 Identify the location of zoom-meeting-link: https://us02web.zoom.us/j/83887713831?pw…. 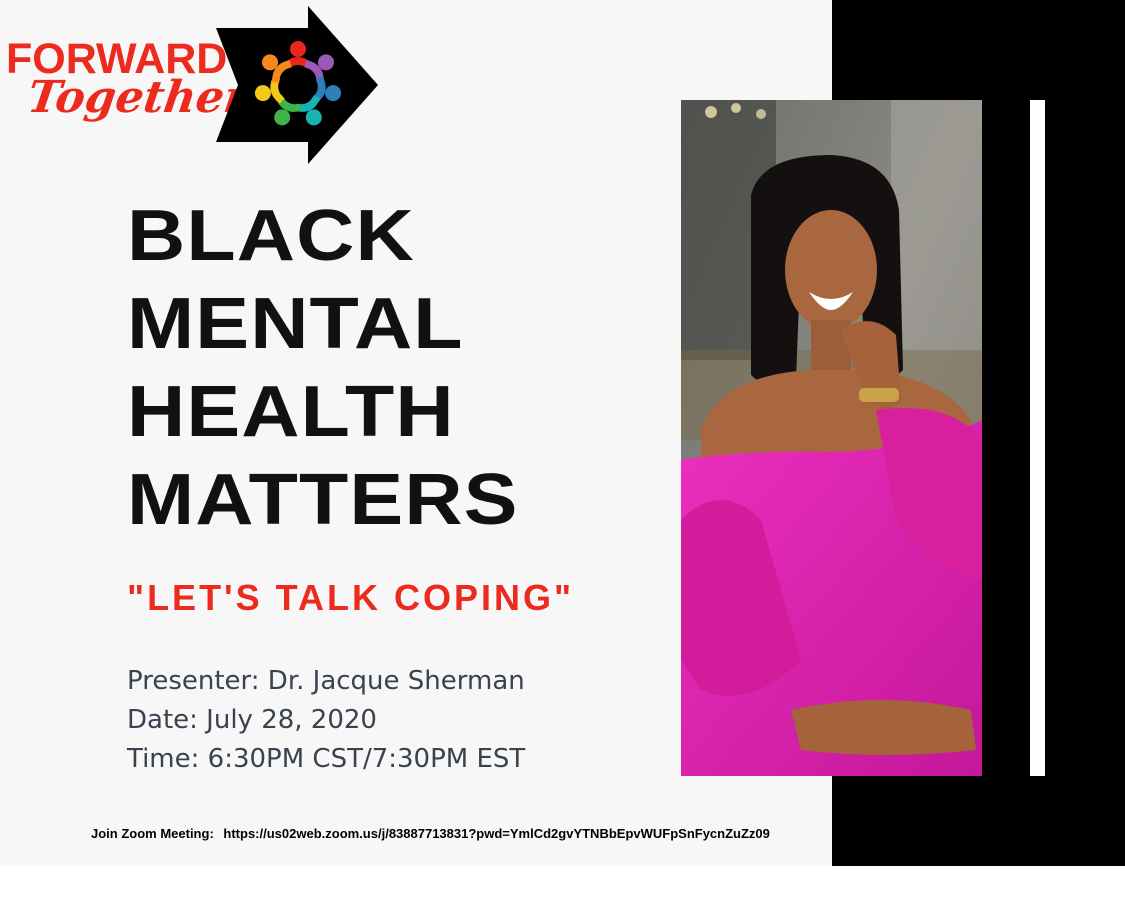
(496, 833).